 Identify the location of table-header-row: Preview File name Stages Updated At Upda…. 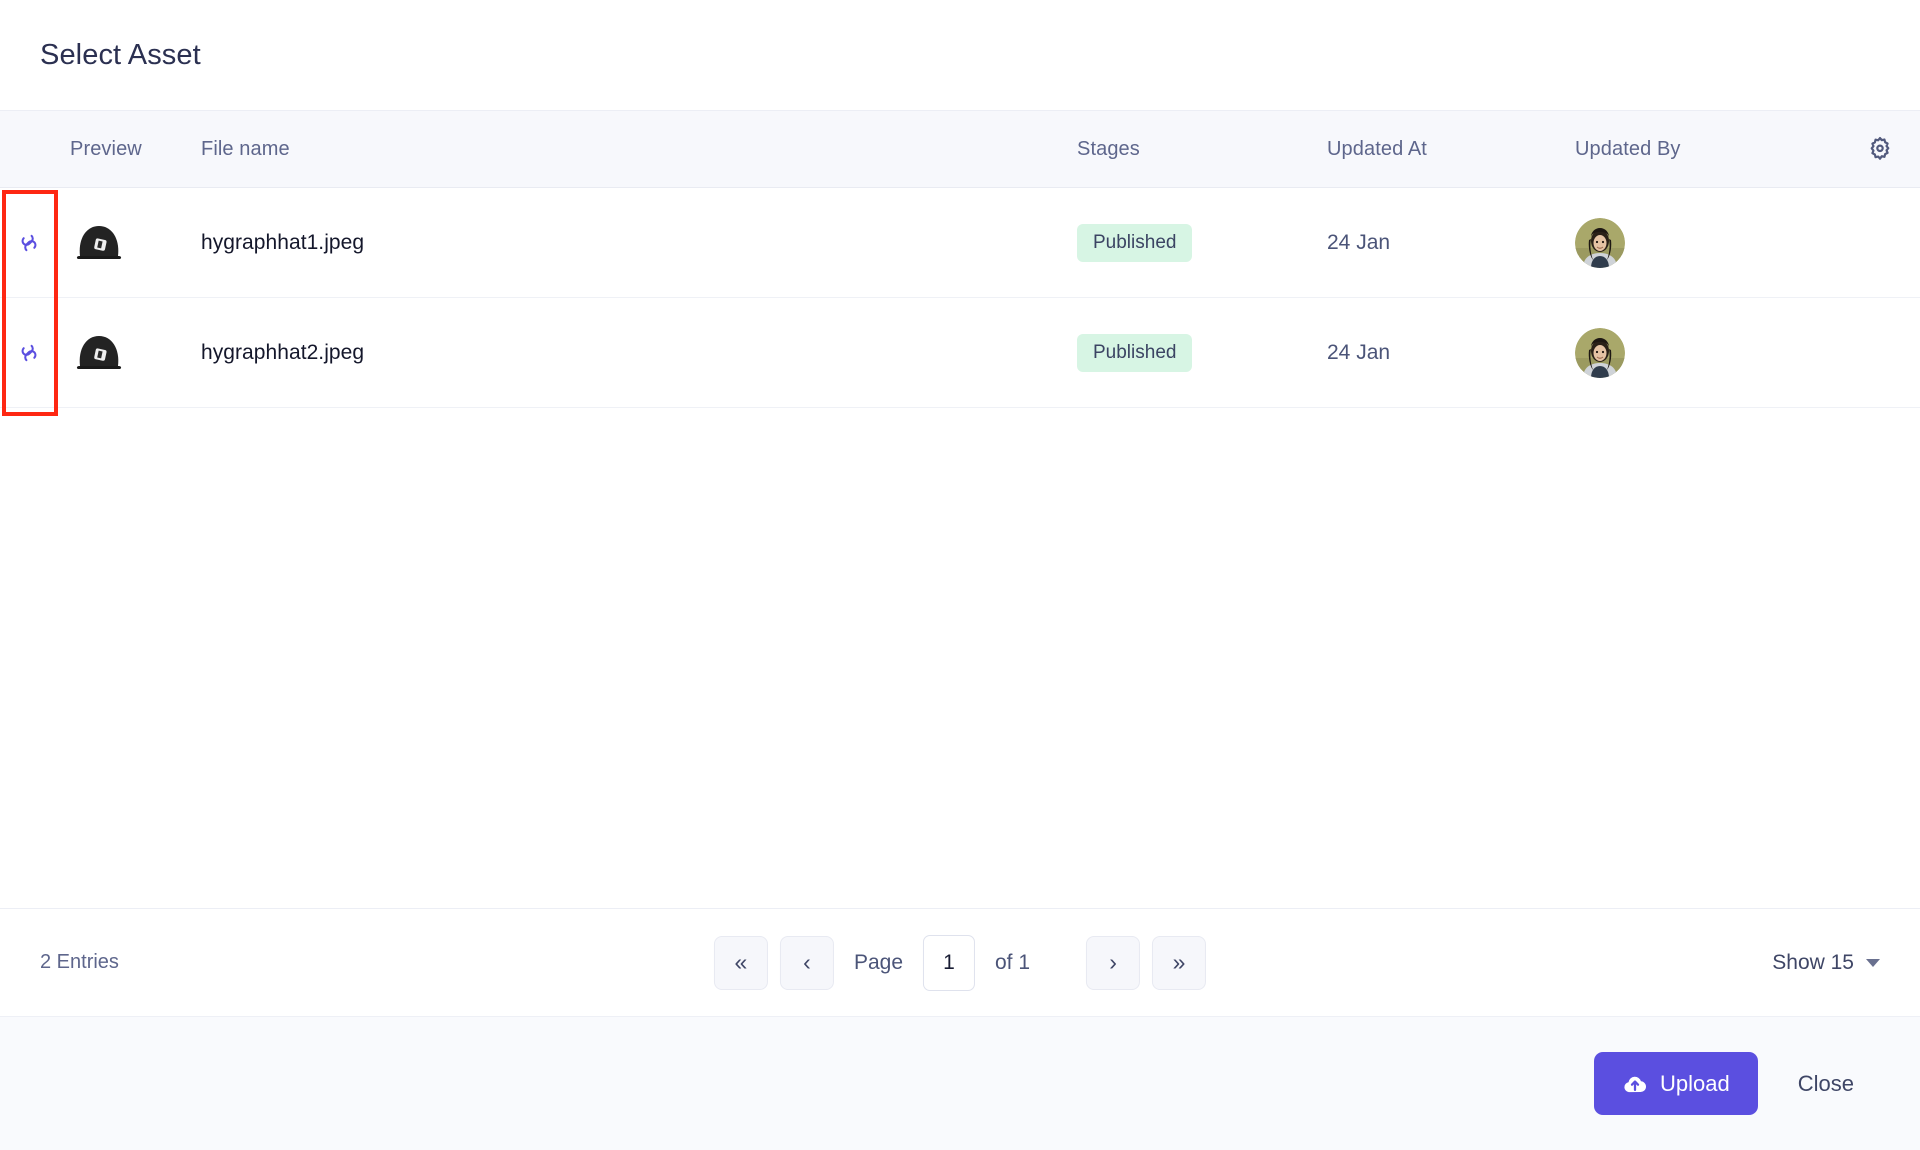
(960, 149).